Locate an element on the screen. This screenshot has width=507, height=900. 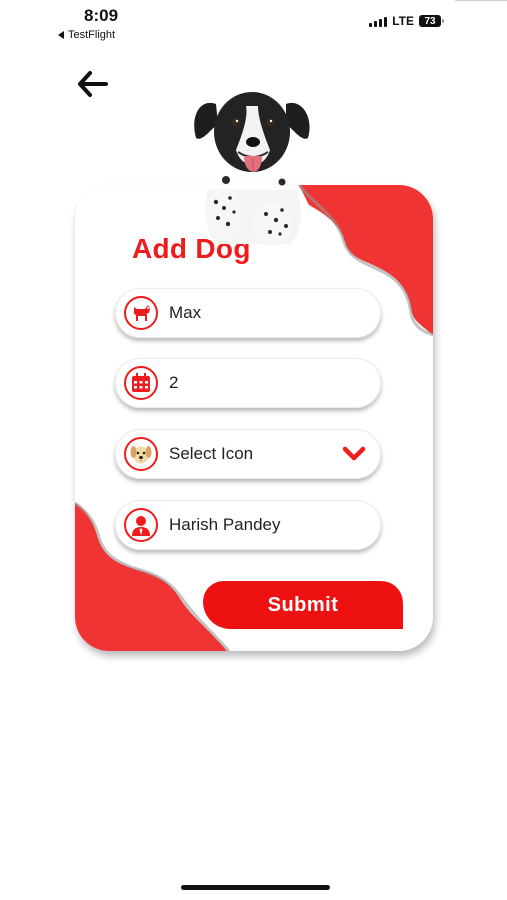
battery-level: 73 is located at coordinates (430, 21).